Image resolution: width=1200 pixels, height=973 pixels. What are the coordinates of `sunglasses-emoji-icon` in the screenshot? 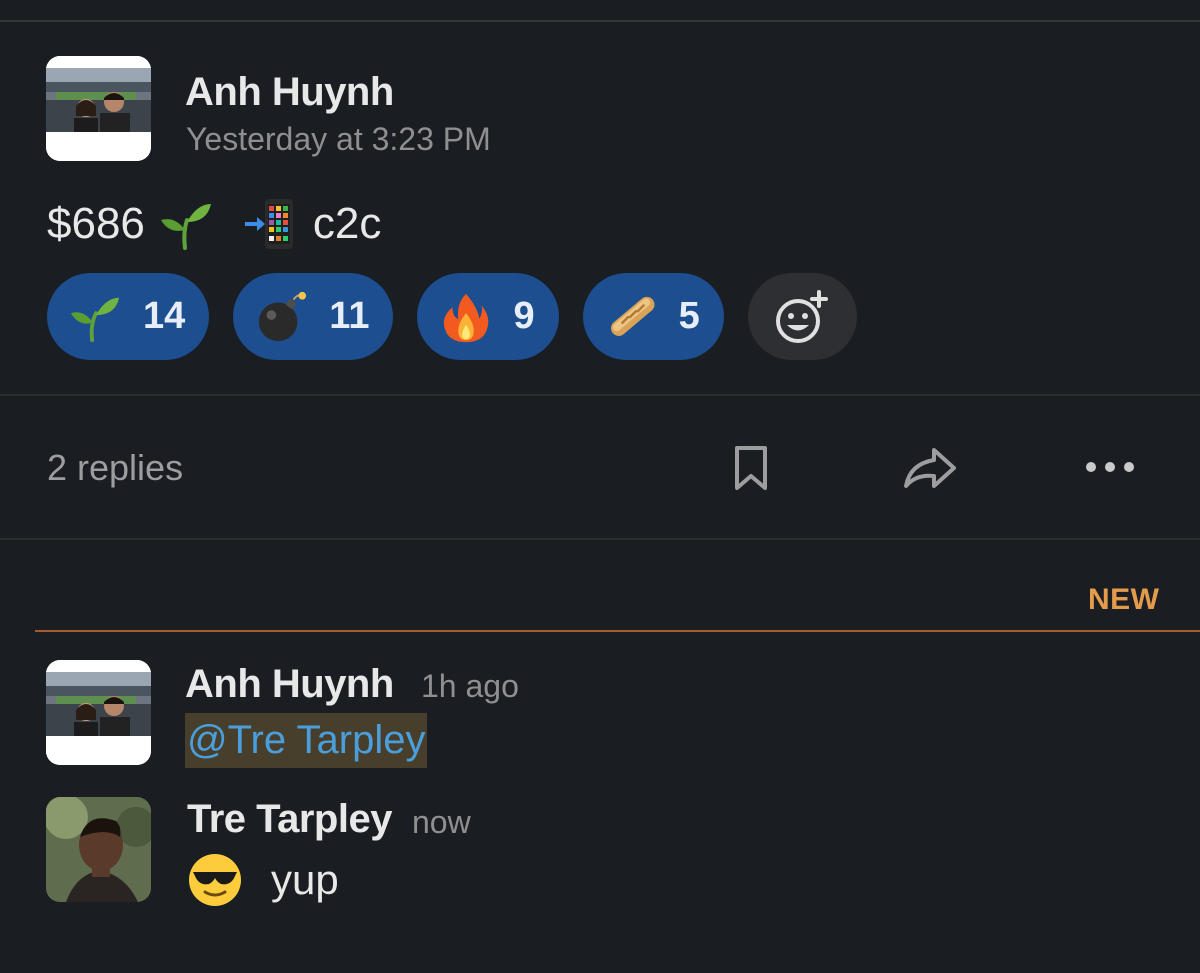 It's located at (215, 880).